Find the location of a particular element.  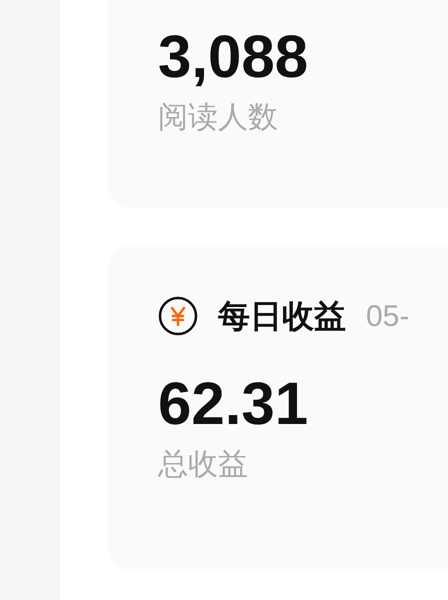

stat-value: 3,088 is located at coordinates (233, 57).